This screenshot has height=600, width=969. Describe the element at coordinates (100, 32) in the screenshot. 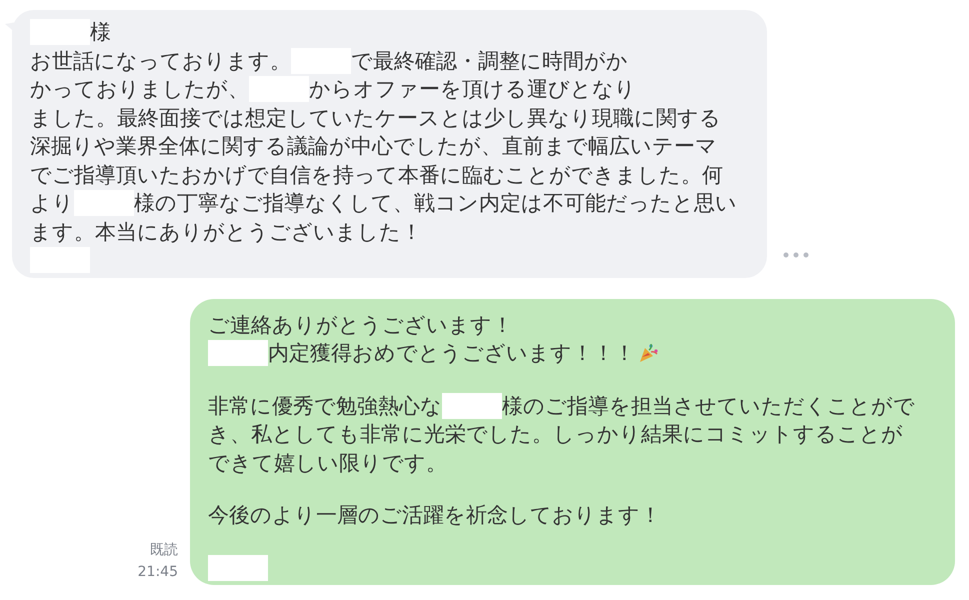

I see `message-text: 様` at that location.